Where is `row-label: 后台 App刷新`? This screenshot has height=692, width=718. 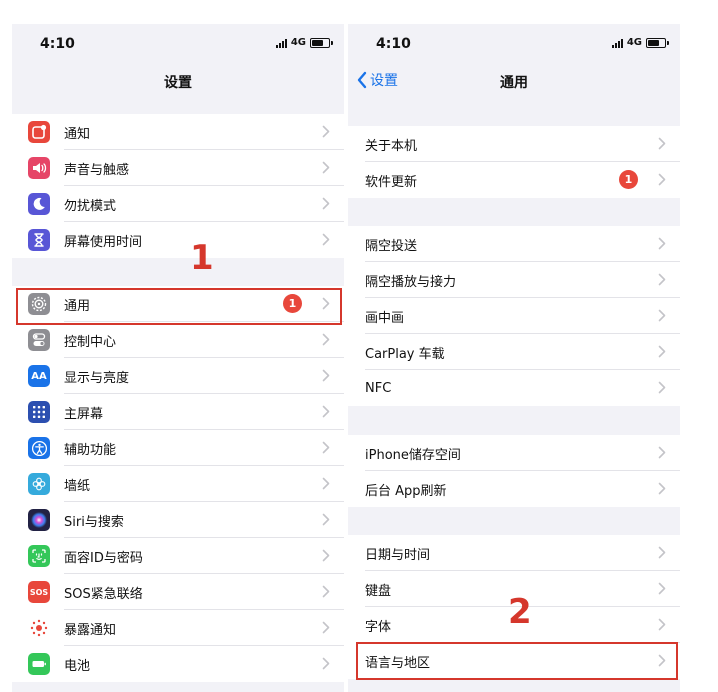
row-label: 后台 App刷新 is located at coordinates (406, 491).